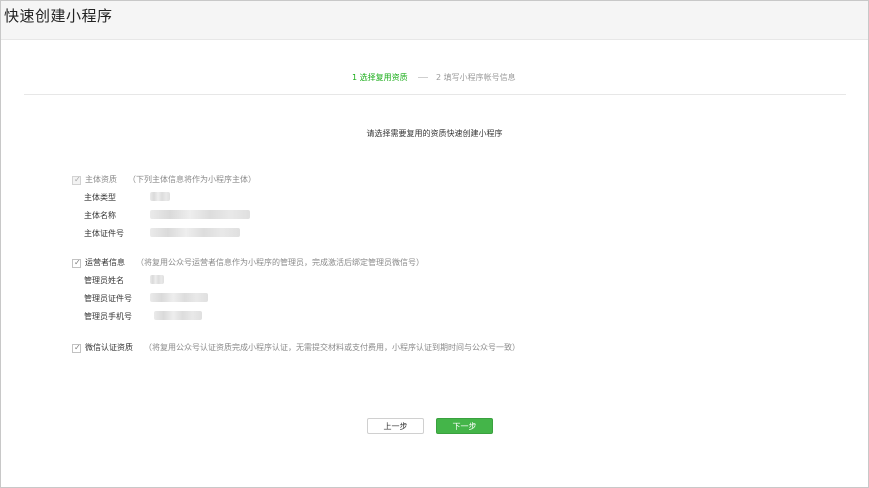 Image resolution: width=869 pixels, height=488 pixels. What do you see at coordinates (395, 426) in the screenshot?
I see `prev-step-button: 上一步` at bounding box center [395, 426].